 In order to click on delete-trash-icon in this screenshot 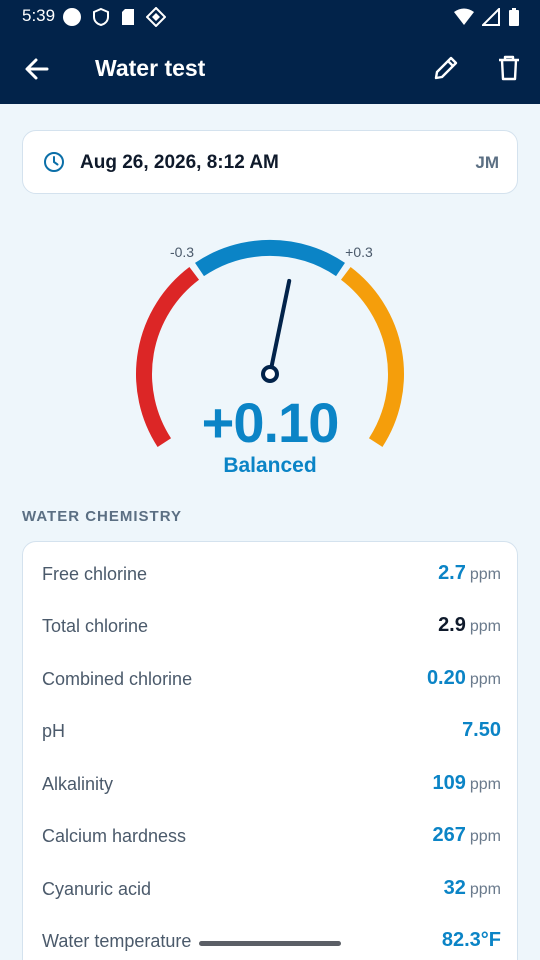, I will do `click(509, 68)`.